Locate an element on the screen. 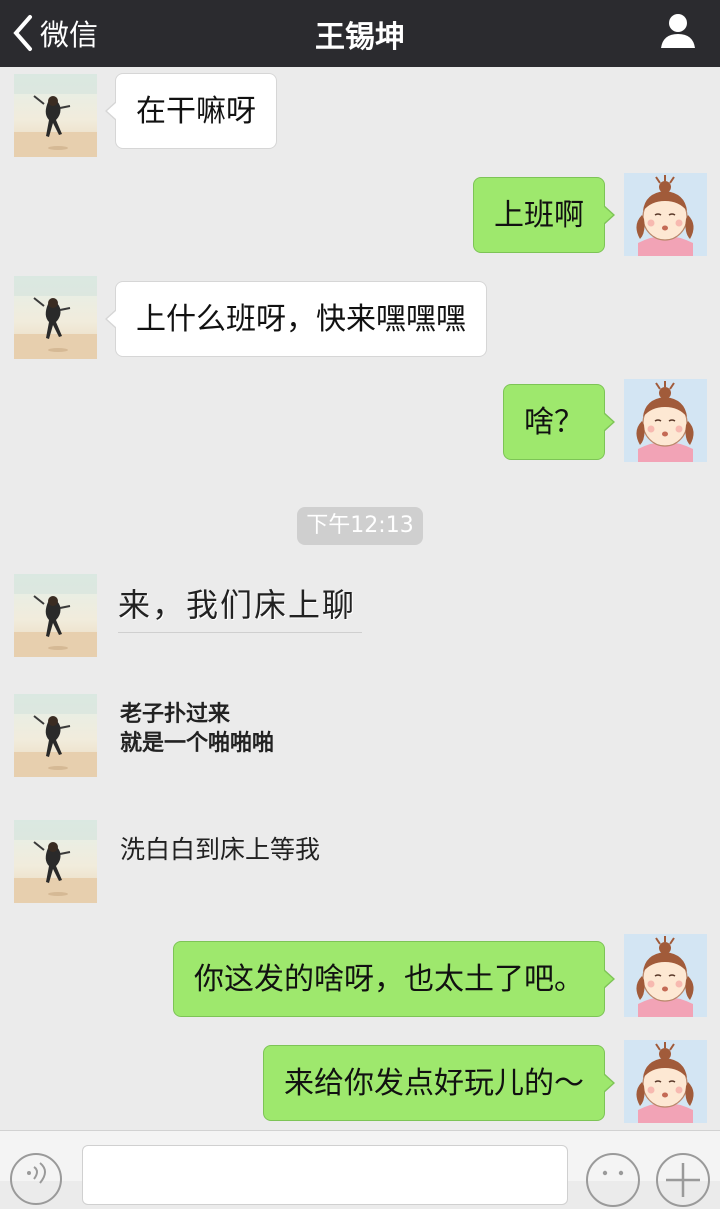 The width and height of the screenshot is (720, 1209). input-bar is located at coordinates (360, 1168).